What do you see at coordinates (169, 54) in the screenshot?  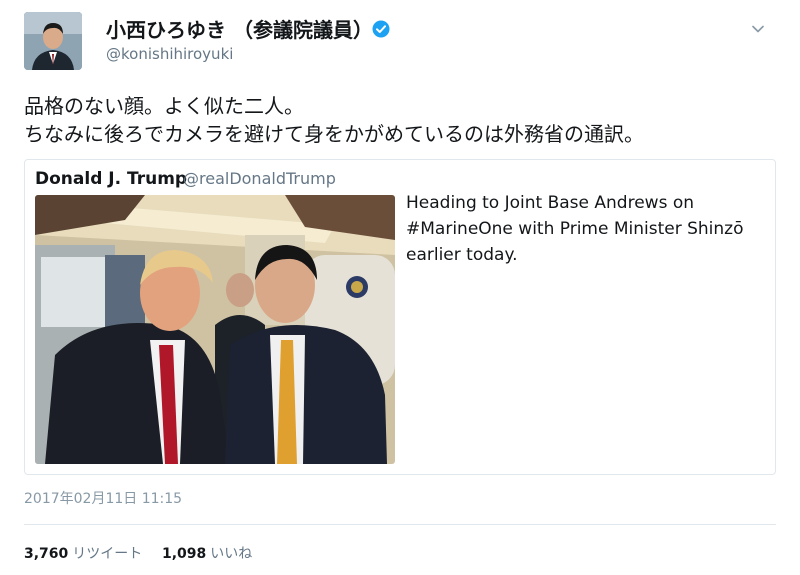 I see `screen-name: @konishihiroyuki` at bounding box center [169, 54].